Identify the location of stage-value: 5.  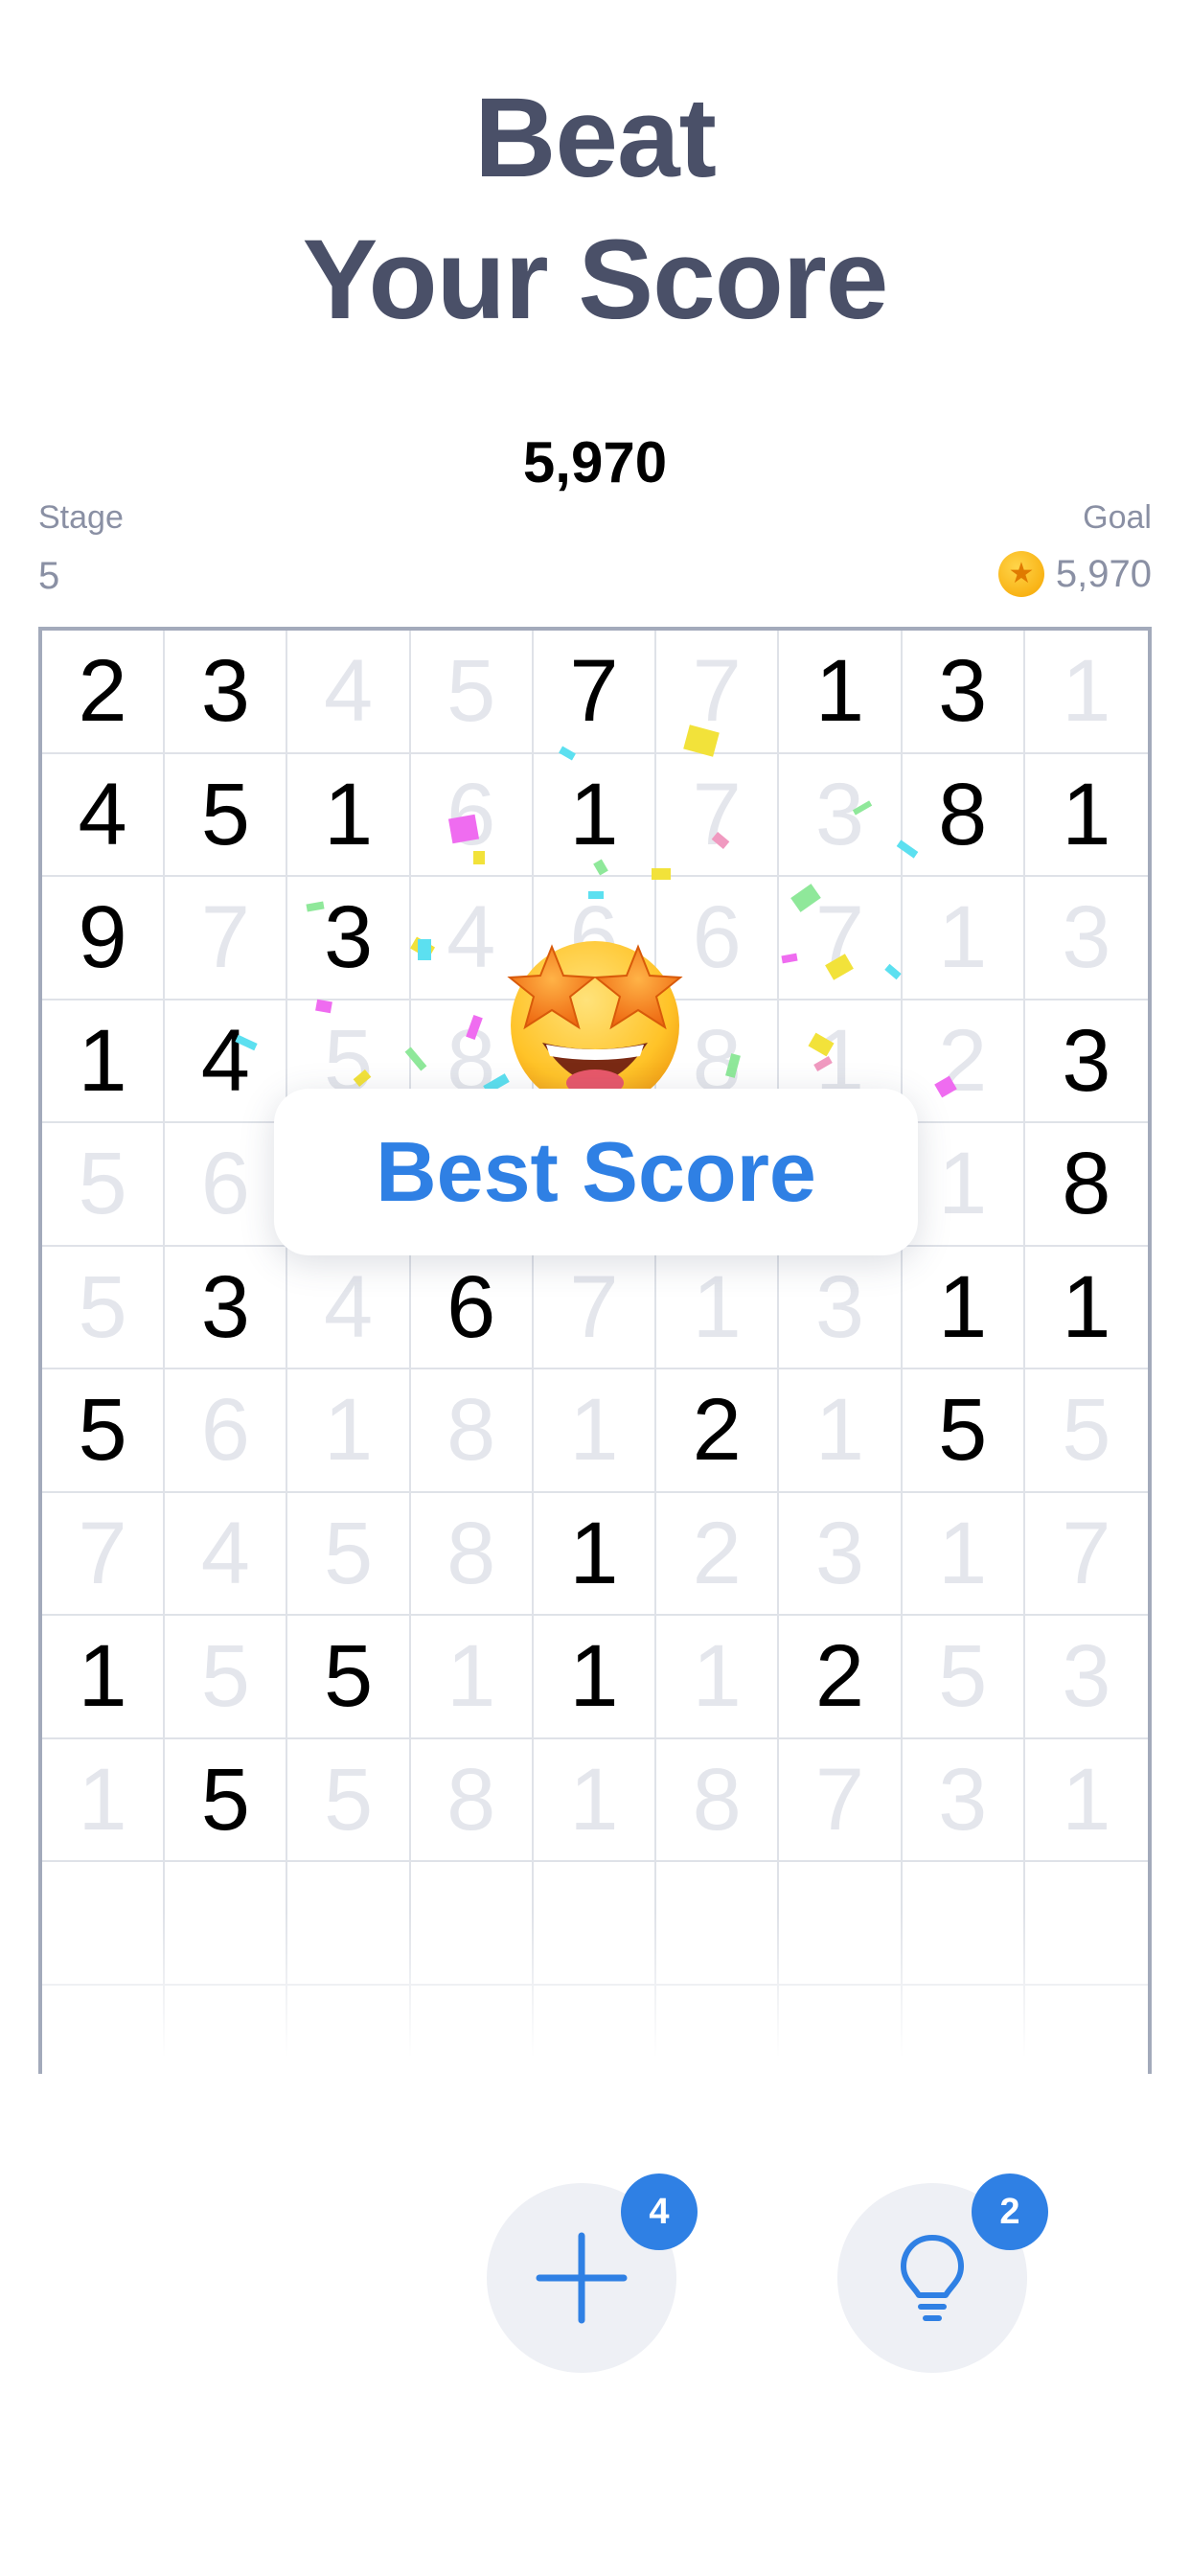
(49, 576).